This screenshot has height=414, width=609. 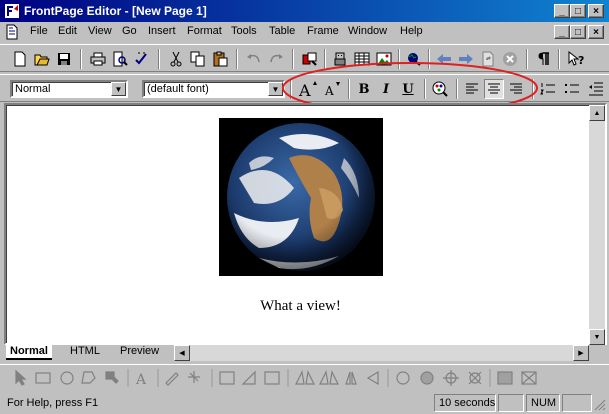 I want to click on title-bar: FrontPage Editor - [New Page 1] _ □ ×, so click(x=304, y=11).